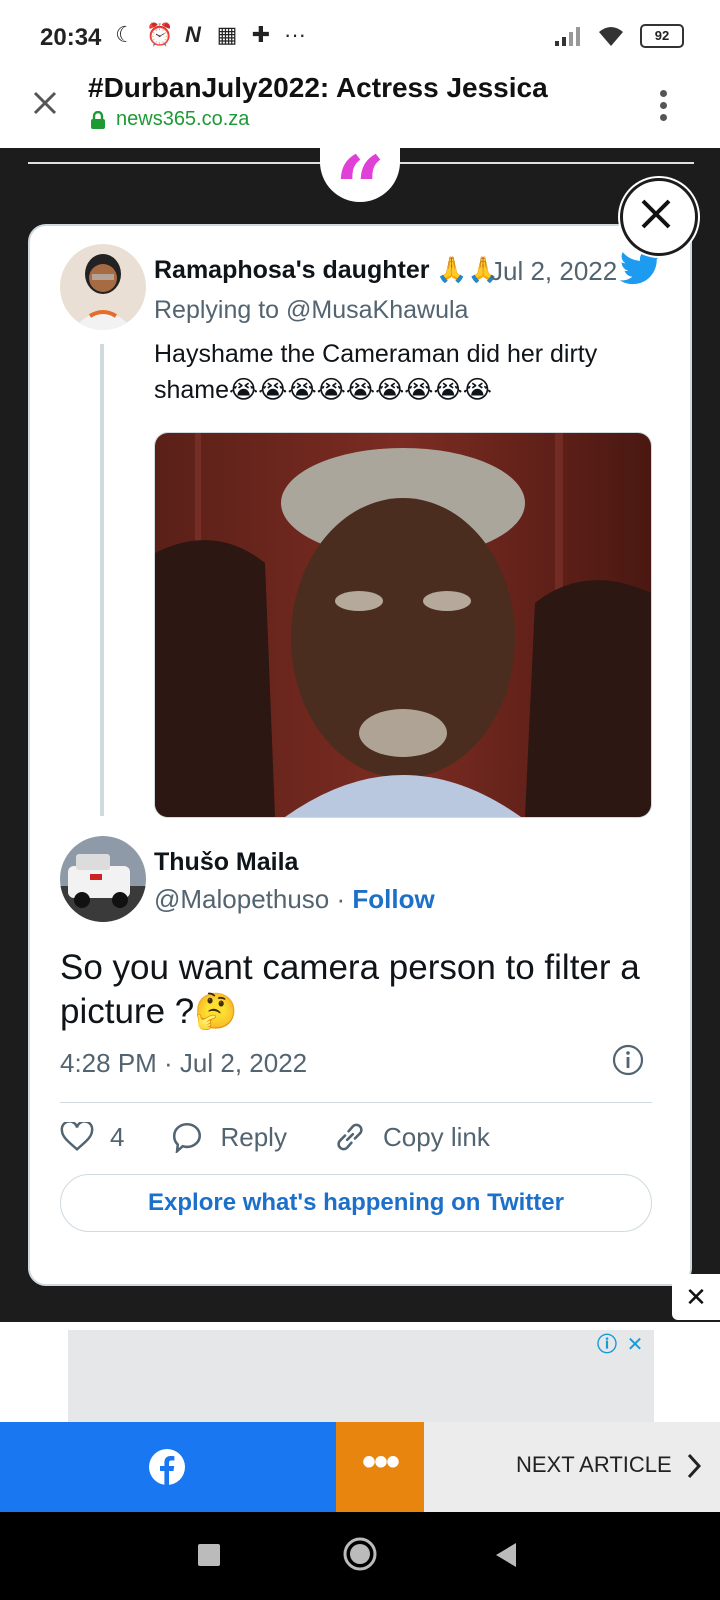 The height and width of the screenshot is (1600, 720). What do you see at coordinates (553, 271) in the screenshot?
I see `parent-tweet-date: Jul 2, 2022` at bounding box center [553, 271].